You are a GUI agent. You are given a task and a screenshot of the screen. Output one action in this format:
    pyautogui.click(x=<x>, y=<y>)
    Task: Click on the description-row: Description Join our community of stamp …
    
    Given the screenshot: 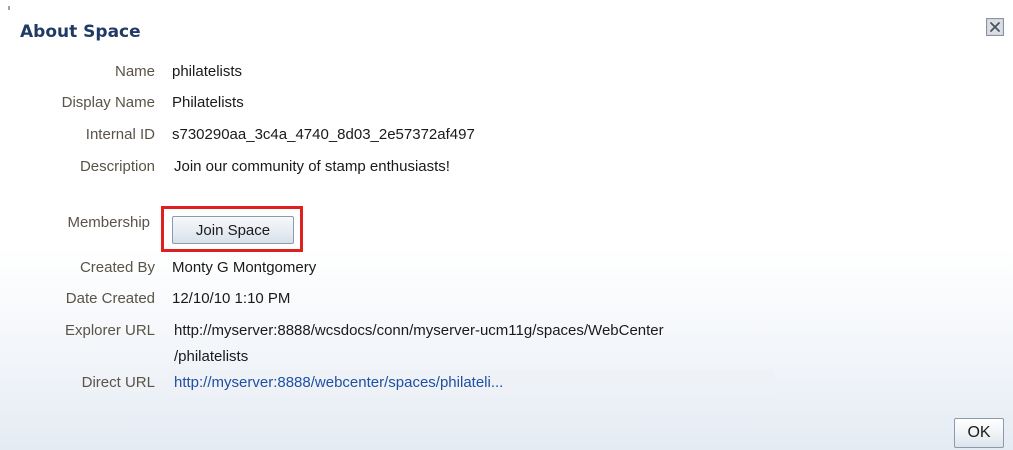 What is the action you would take?
    pyautogui.click(x=506, y=167)
    